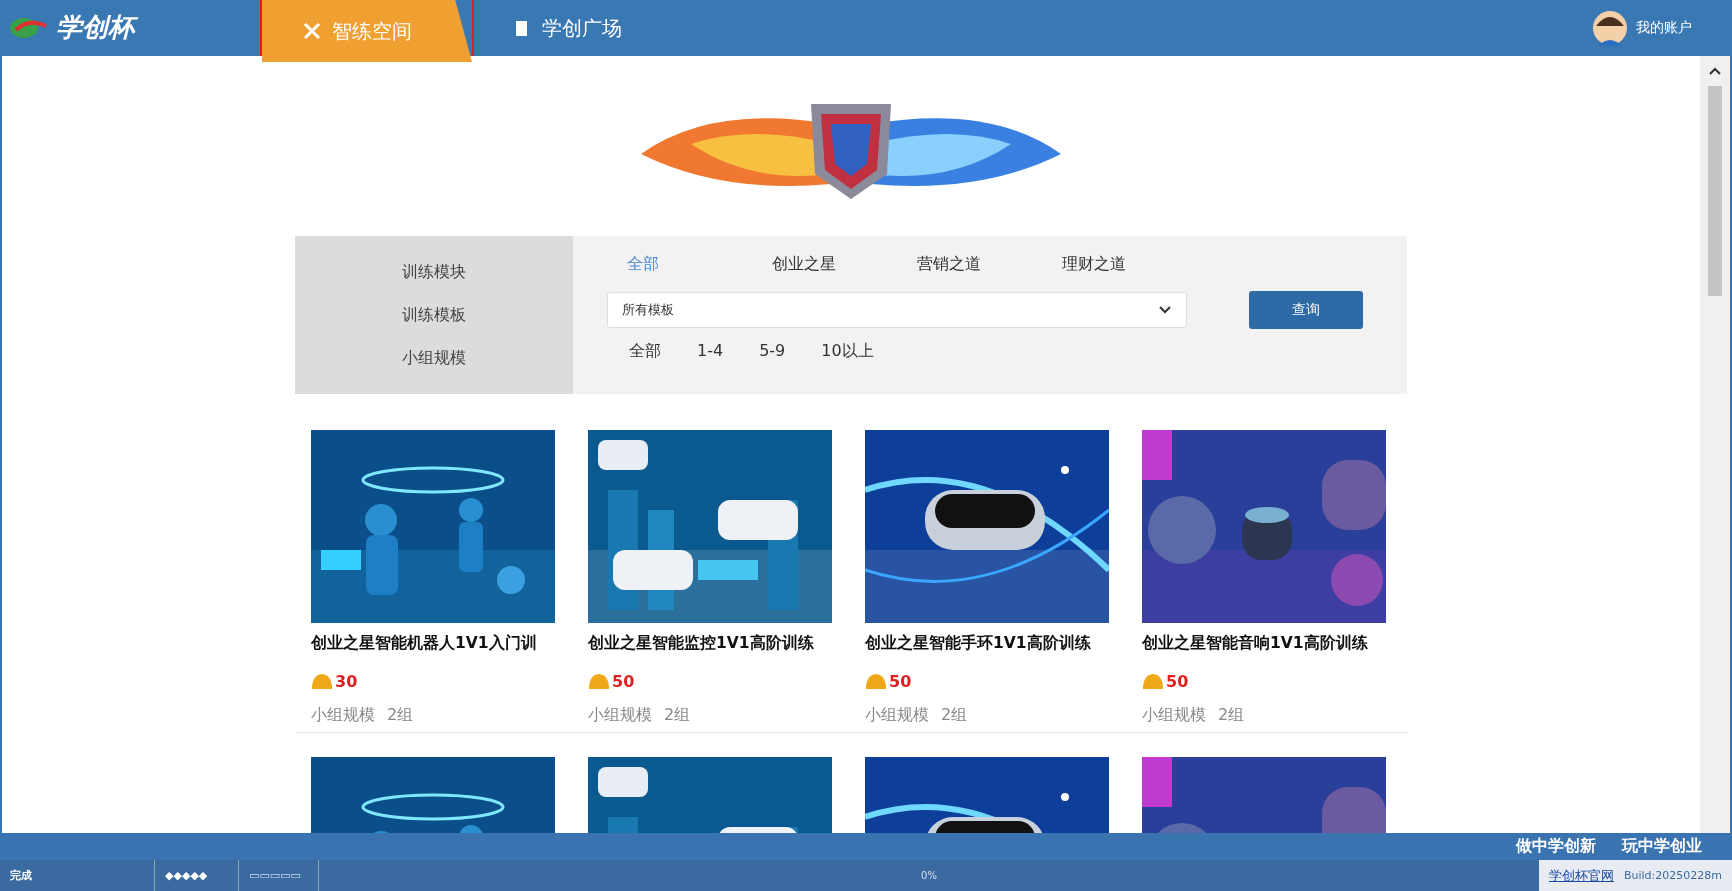  I want to click on avatar-icon, so click(1610, 28).